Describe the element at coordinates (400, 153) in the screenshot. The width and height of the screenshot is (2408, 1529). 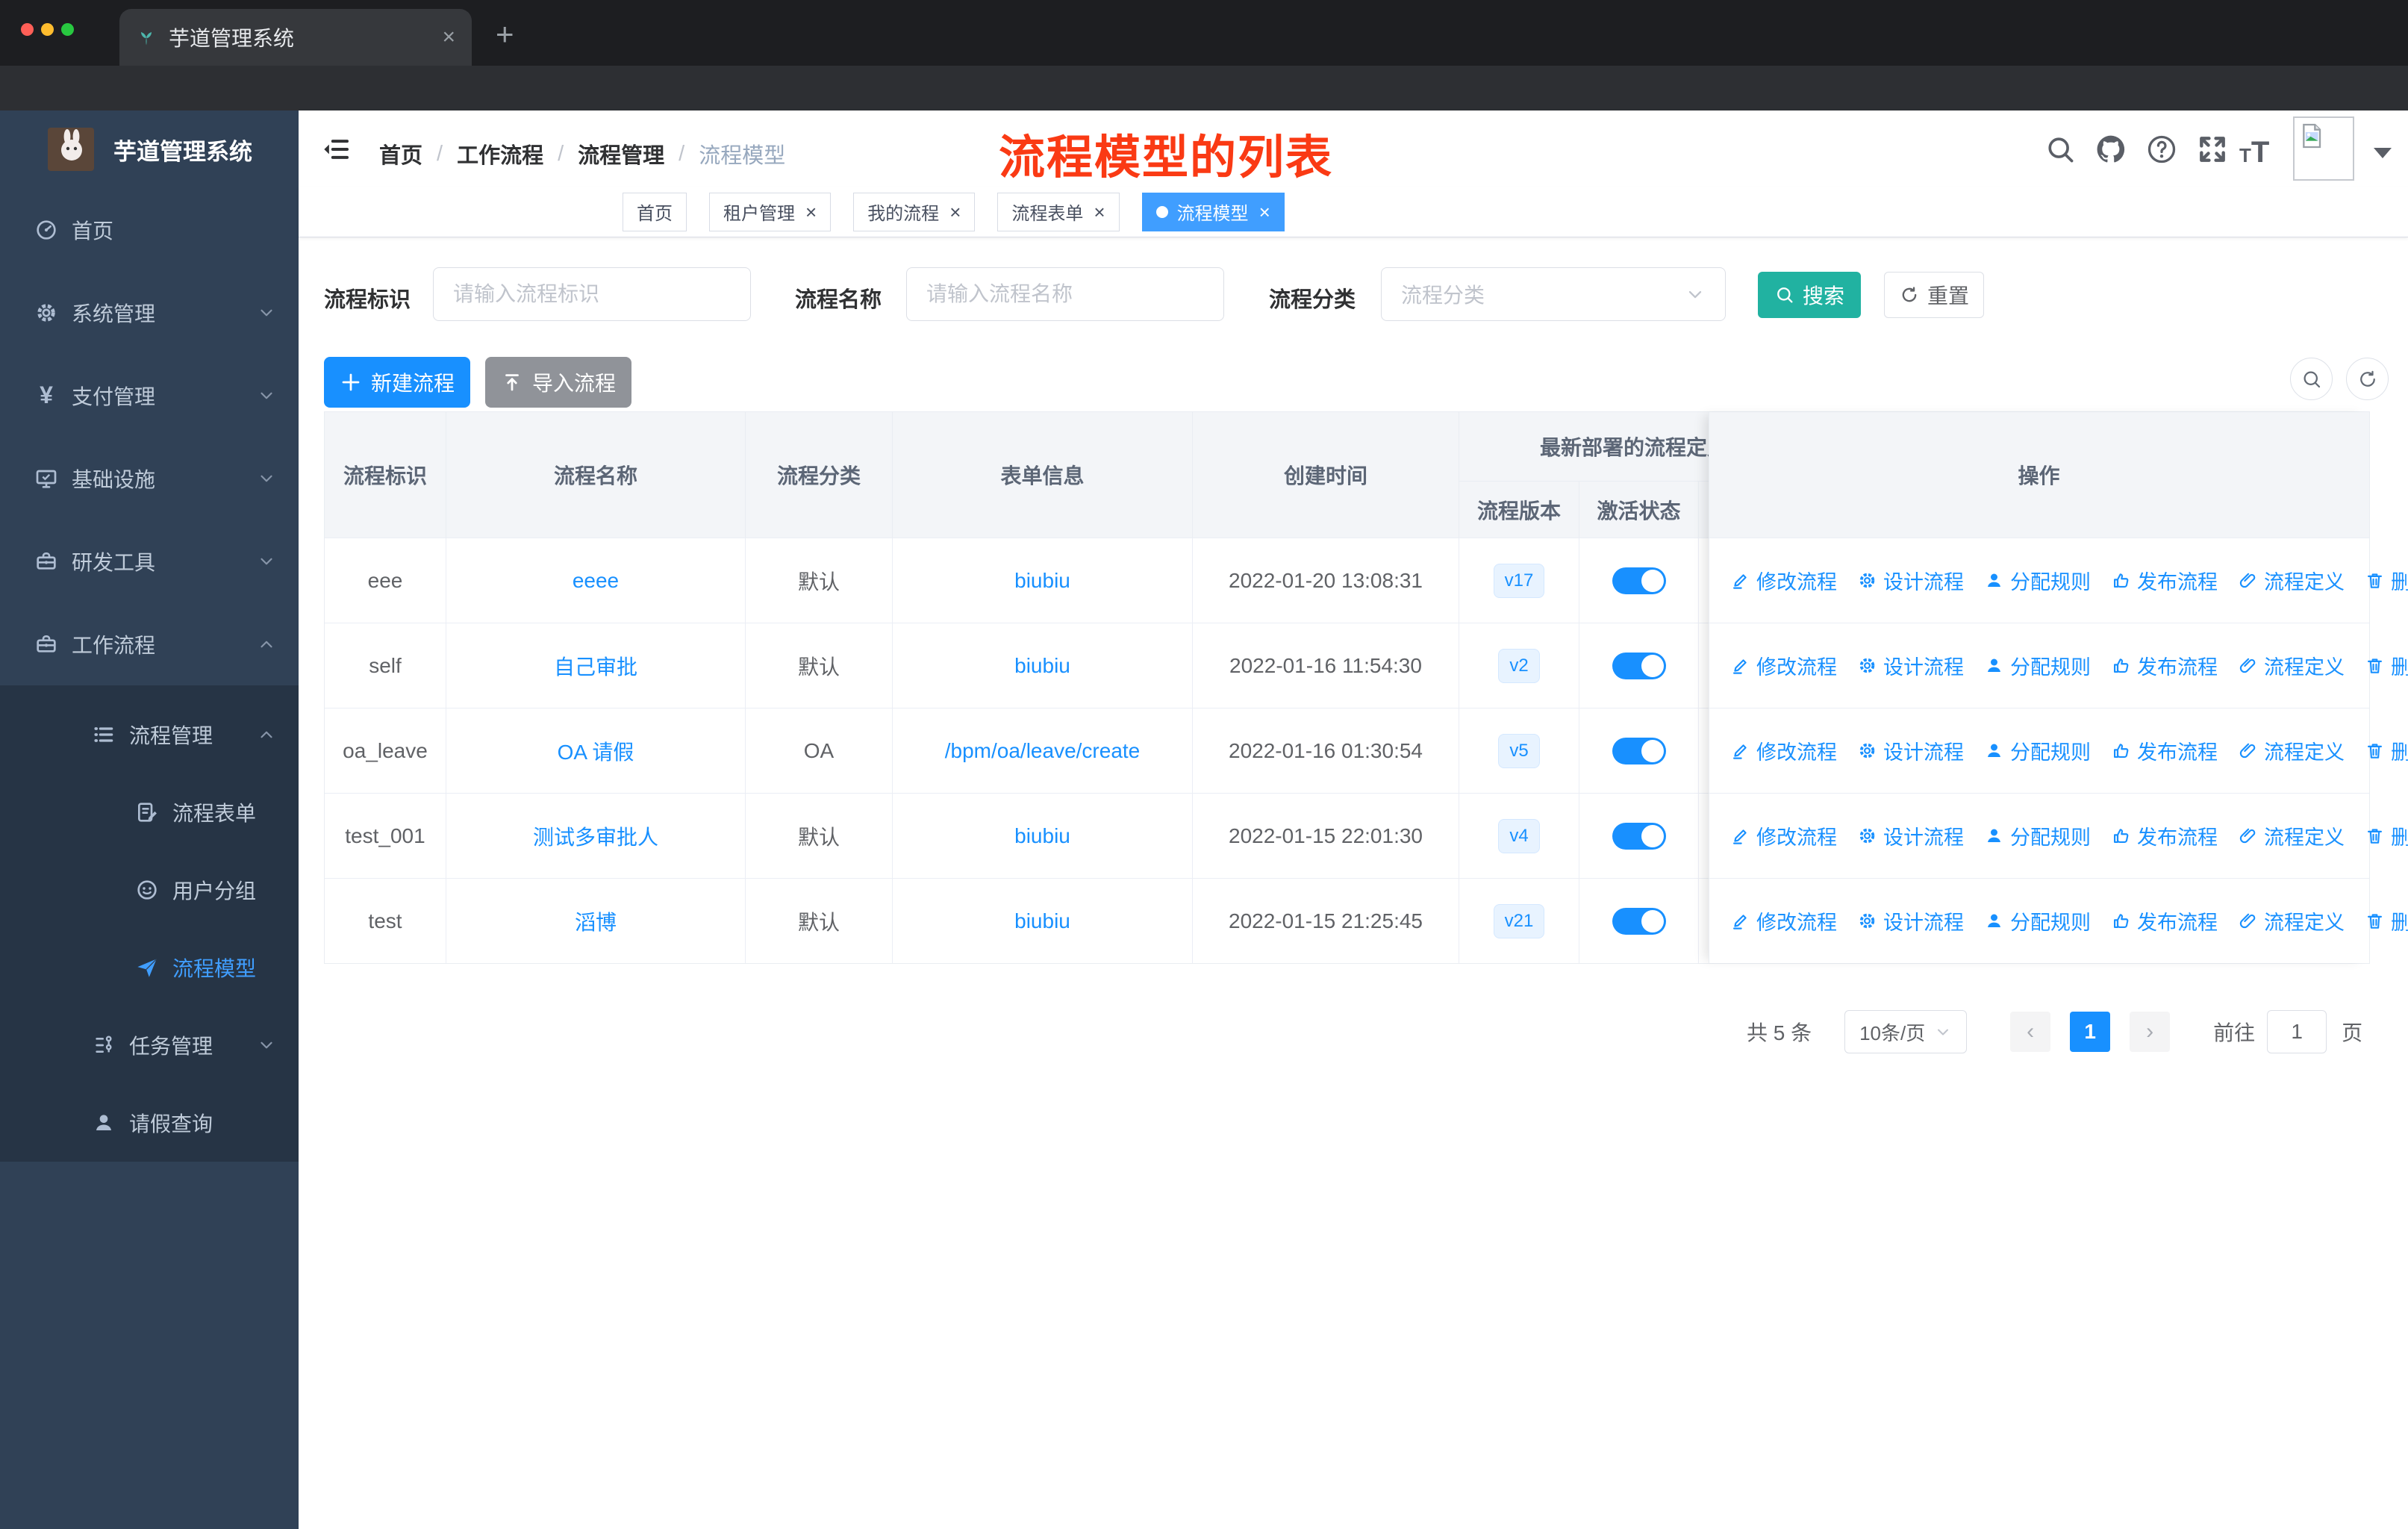
I see `breadcrumb-home: 首页` at that location.